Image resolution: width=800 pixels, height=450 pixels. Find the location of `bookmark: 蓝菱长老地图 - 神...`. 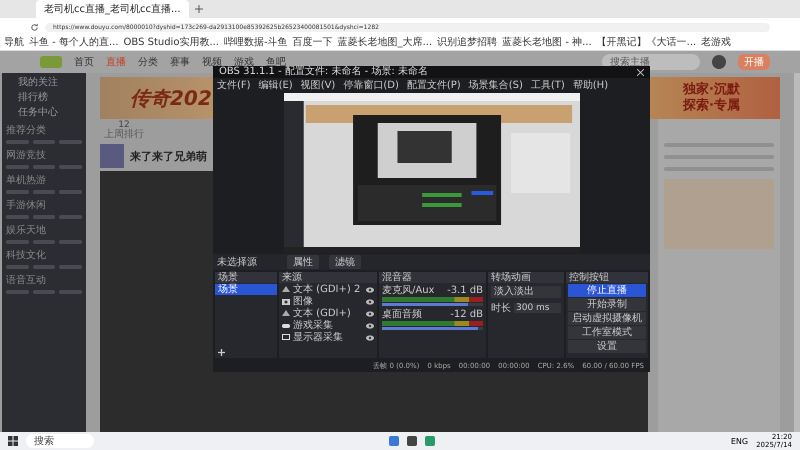

bookmark: 蓝菱长老地图 - 神... is located at coordinates (547, 43).